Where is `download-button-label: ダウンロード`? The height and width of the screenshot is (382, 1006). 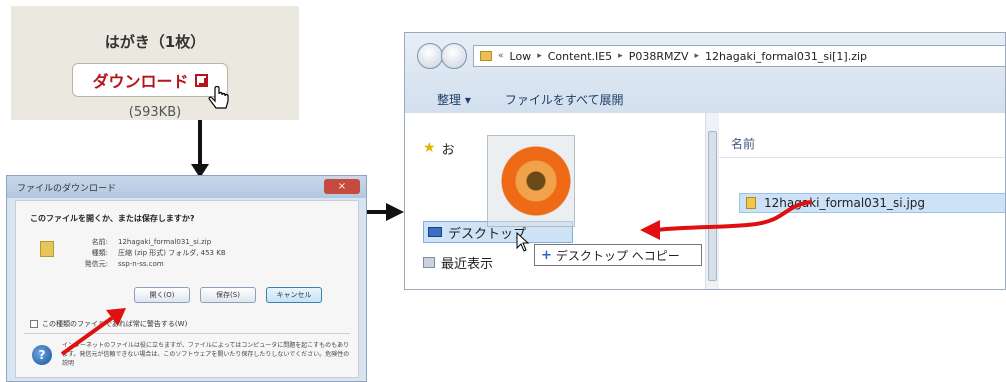
download-button-label: ダウンロード is located at coordinates (140, 81).